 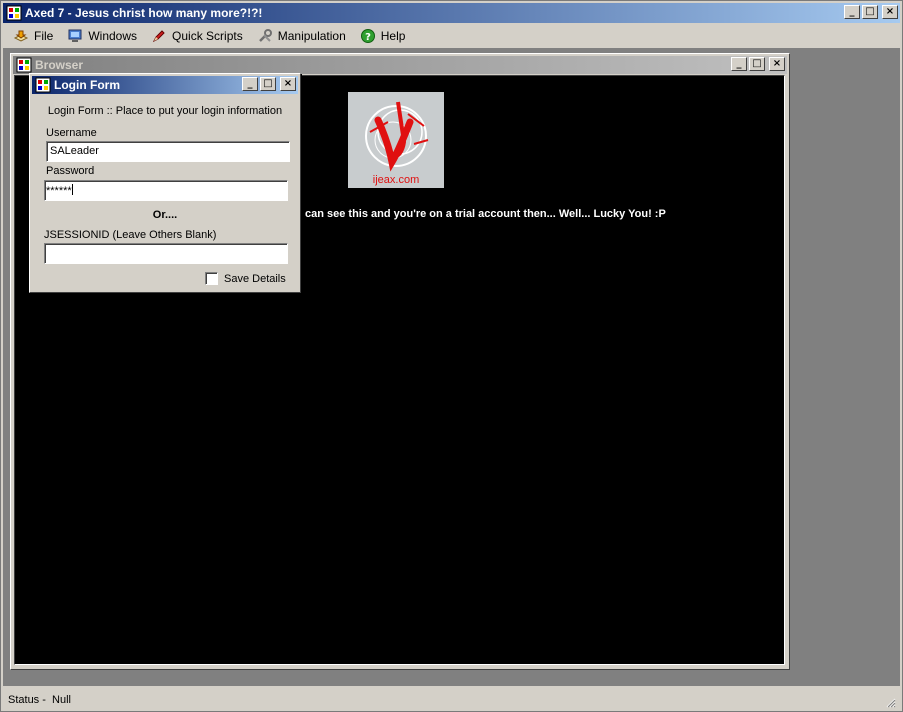 What do you see at coordinates (14, 13) in the screenshot?
I see `app-icon` at bounding box center [14, 13].